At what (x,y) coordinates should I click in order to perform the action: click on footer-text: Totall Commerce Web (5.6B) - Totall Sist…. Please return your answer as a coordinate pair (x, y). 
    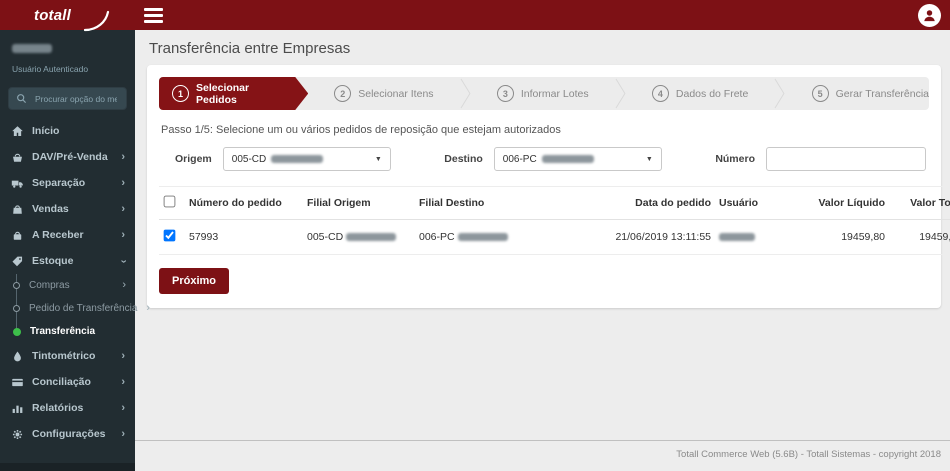
    Looking at the image, I should click on (808, 454).